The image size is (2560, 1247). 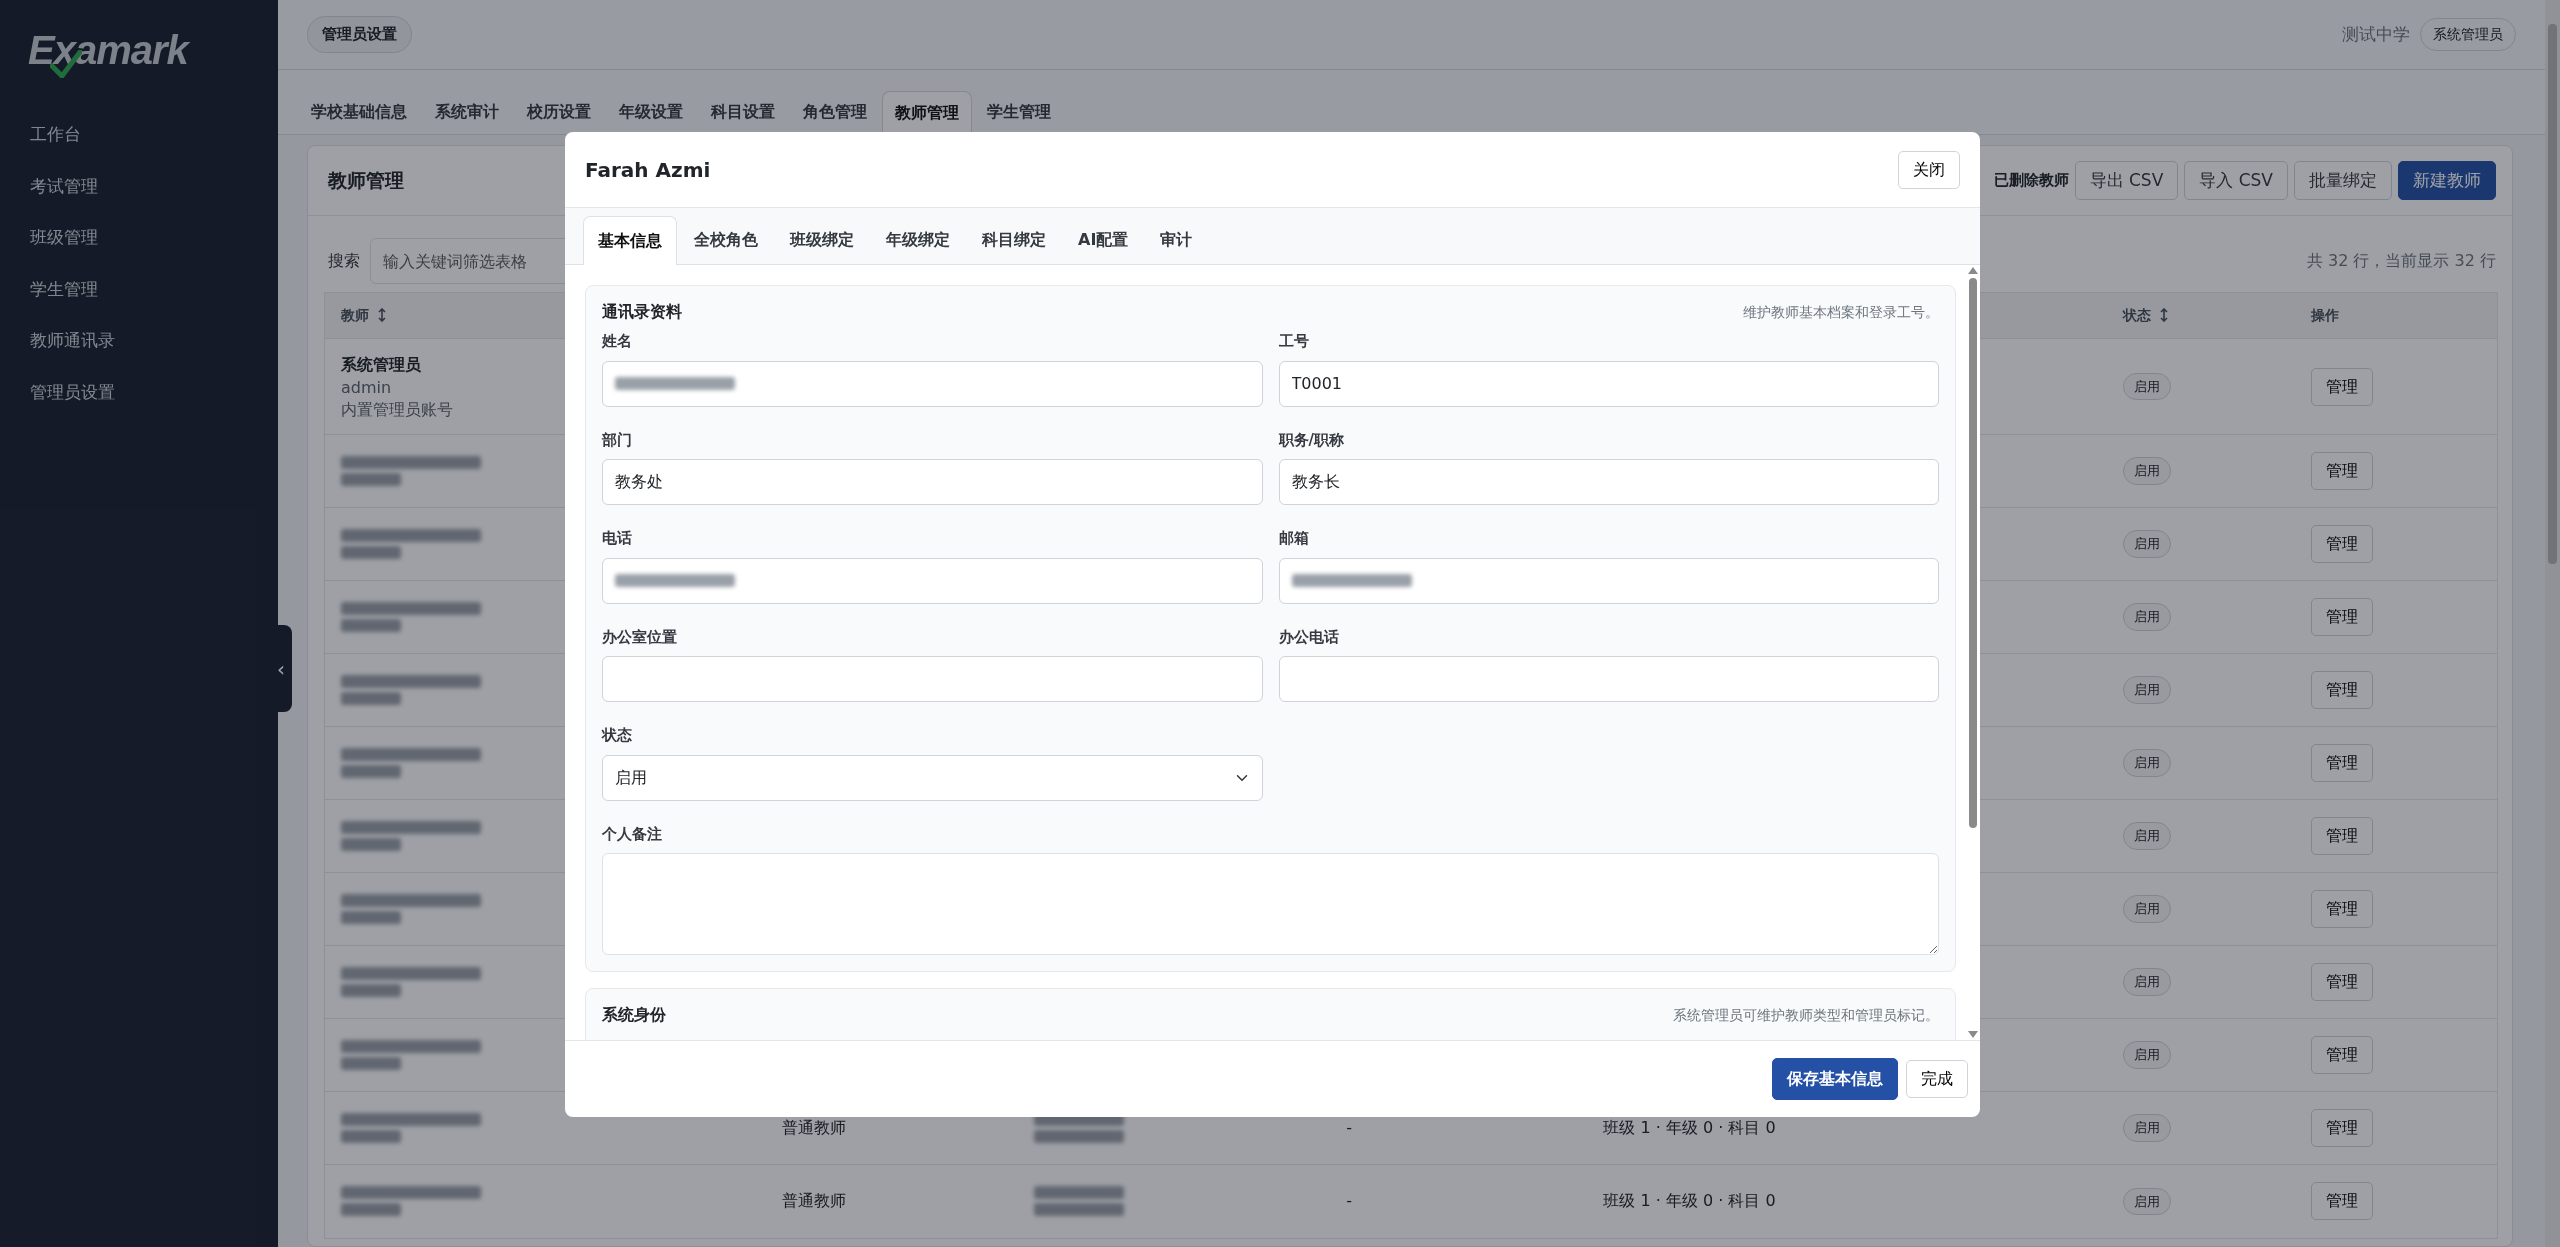 What do you see at coordinates (634, 1015) in the screenshot?
I see `section-title: 系统身份` at bounding box center [634, 1015].